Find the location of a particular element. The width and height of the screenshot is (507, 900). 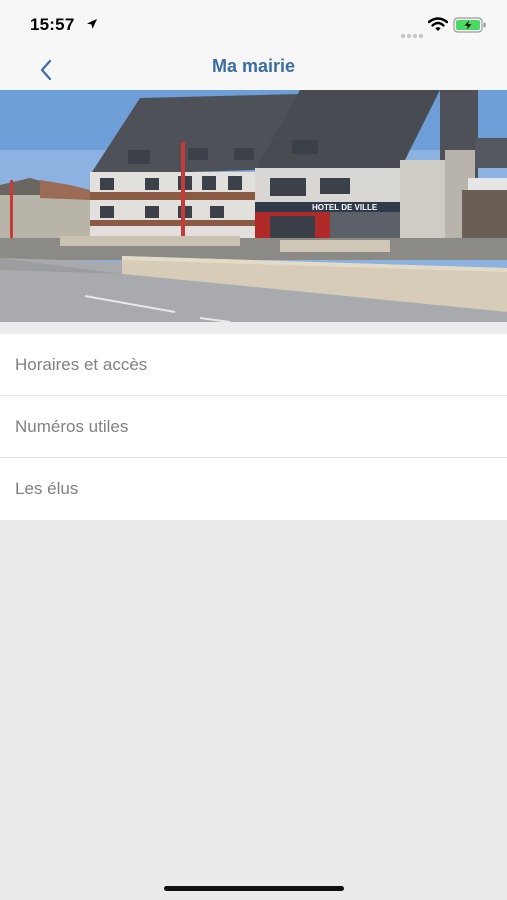

location-arrow-icon is located at coordinates (92, 26).